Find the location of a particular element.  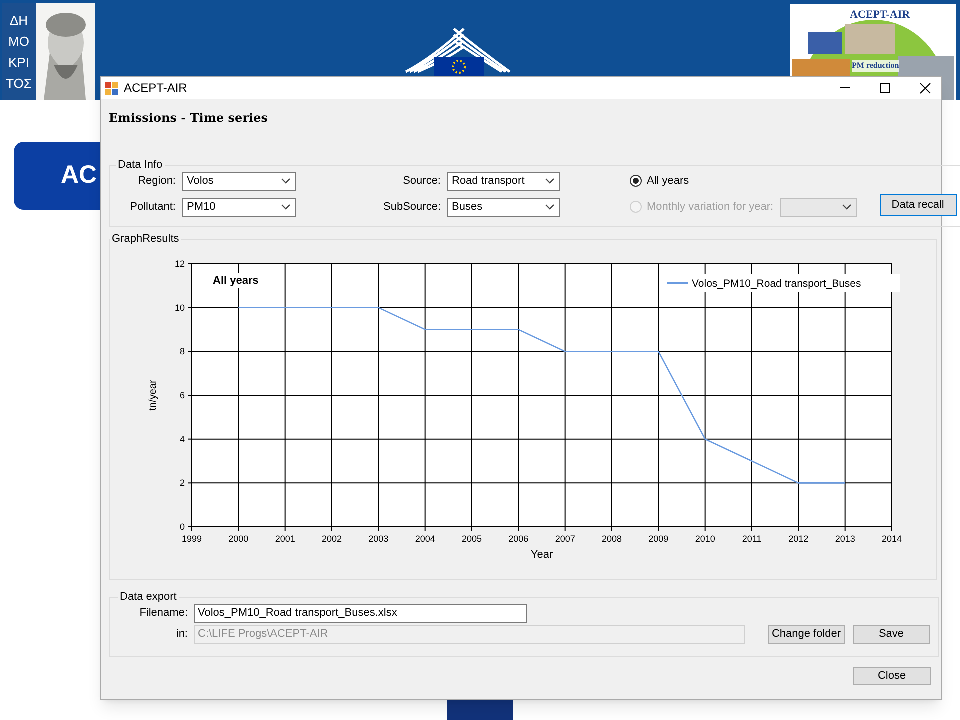

change-folder-button: Change folder is located at coordinates (806, 634).